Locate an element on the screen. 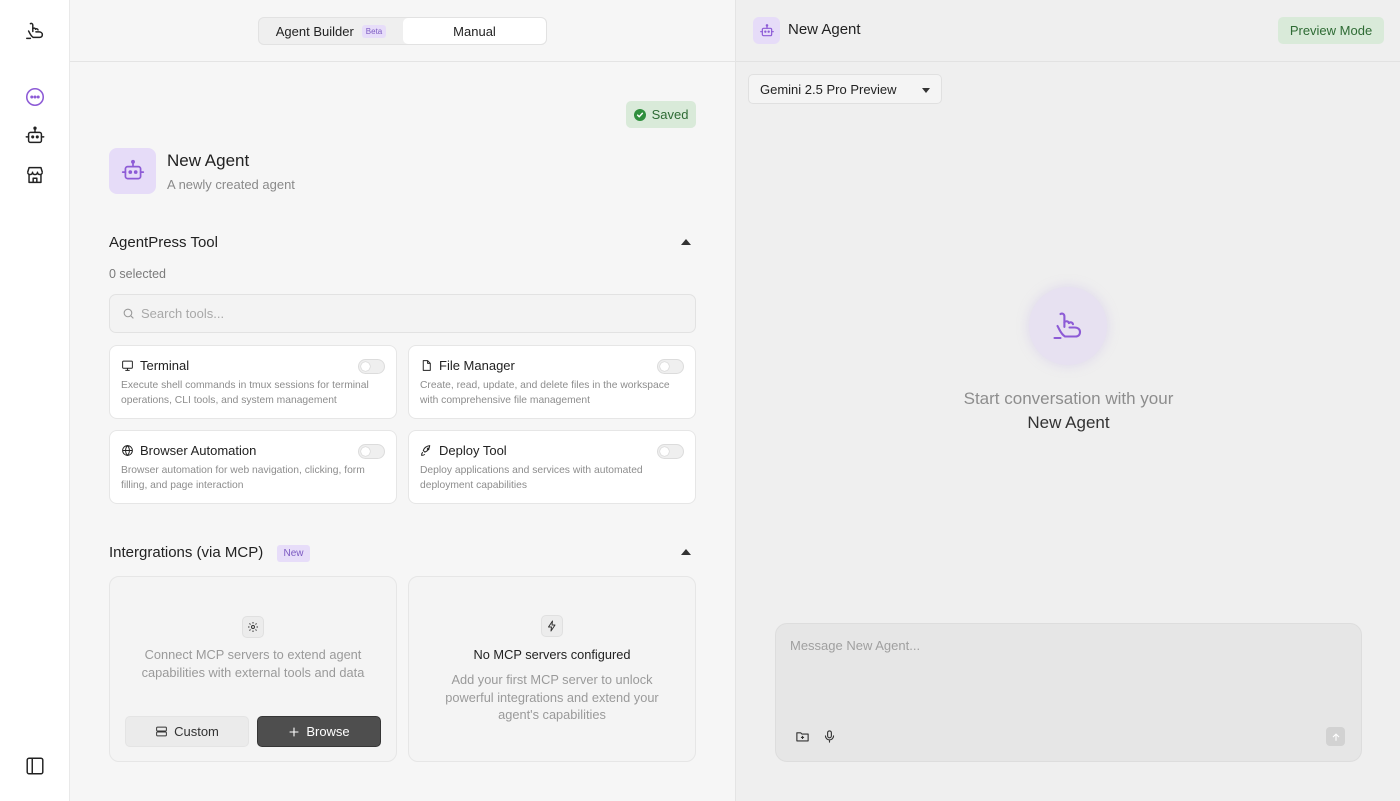 The width and height of the screenshot is (1400, 801). agent-avatar is located at coordinates (132, 171).